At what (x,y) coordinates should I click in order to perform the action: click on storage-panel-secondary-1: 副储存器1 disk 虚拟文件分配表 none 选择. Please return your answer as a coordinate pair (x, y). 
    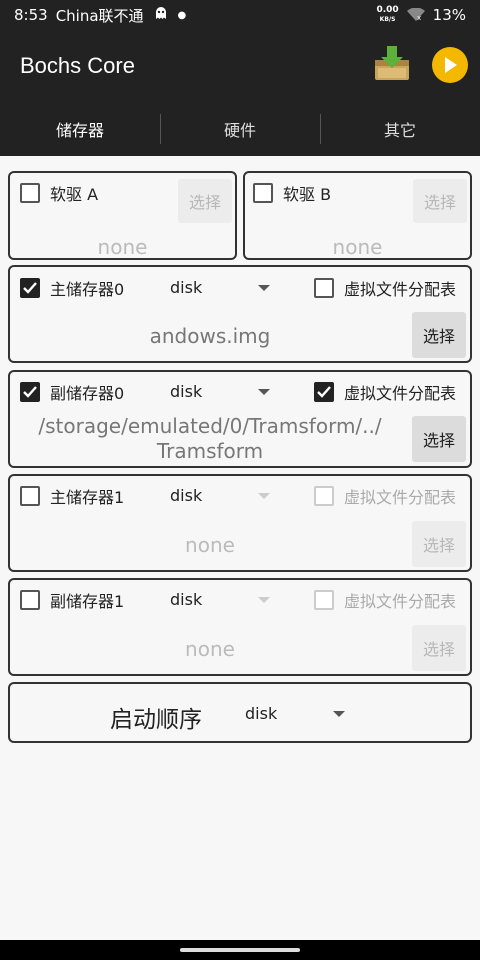
    Looking at the image, I should click on (240, 627).